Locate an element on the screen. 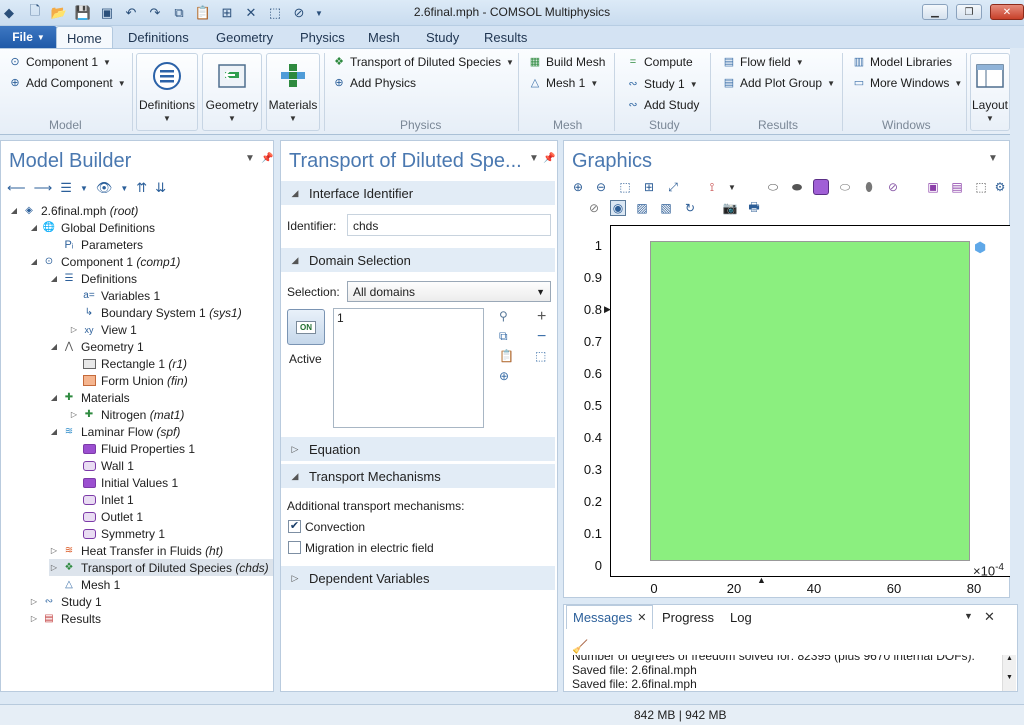  tree-node-component: ◢ ⊙ Component 1 (comp1) is located at coordinates (104, 261).